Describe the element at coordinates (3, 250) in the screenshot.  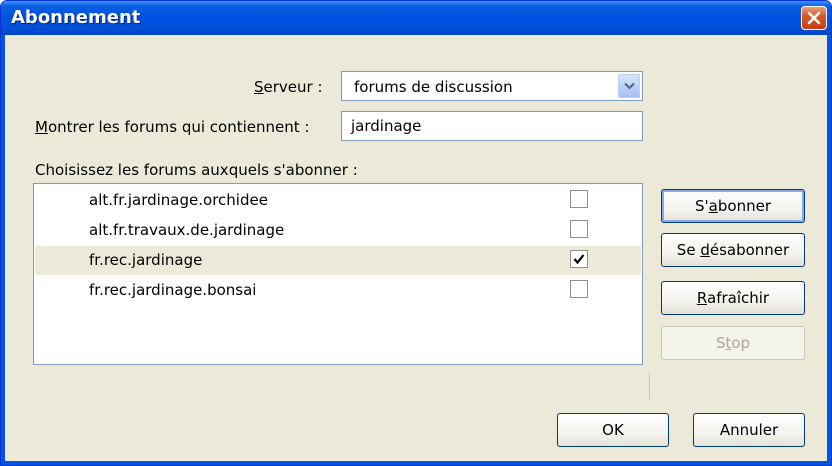
I see `window-border-left` at that location.